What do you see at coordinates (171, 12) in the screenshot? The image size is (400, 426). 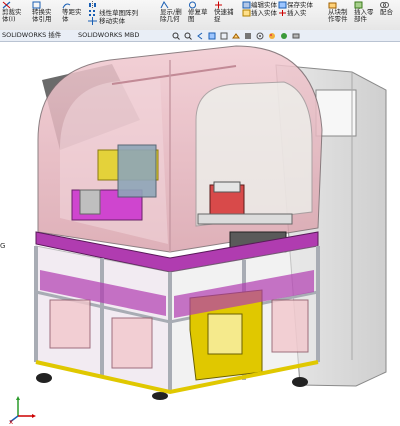 I see `display-delete-relations-button: 显示/删 除几何` at bounding box center [171, 12].